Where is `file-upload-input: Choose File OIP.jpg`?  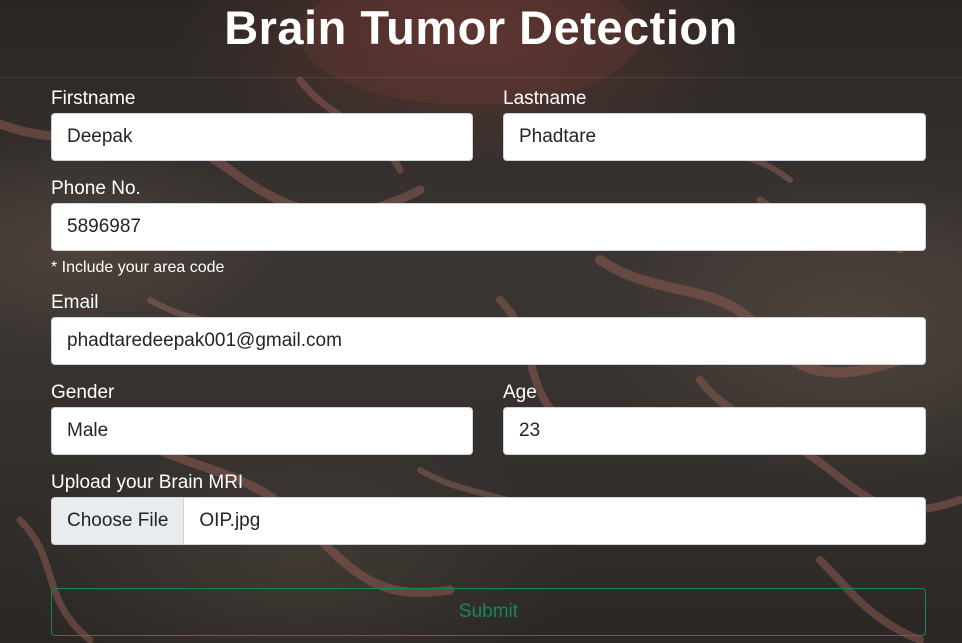
file-upload-input: Choose File OIP.jpg is located at coordinates (488, 521).